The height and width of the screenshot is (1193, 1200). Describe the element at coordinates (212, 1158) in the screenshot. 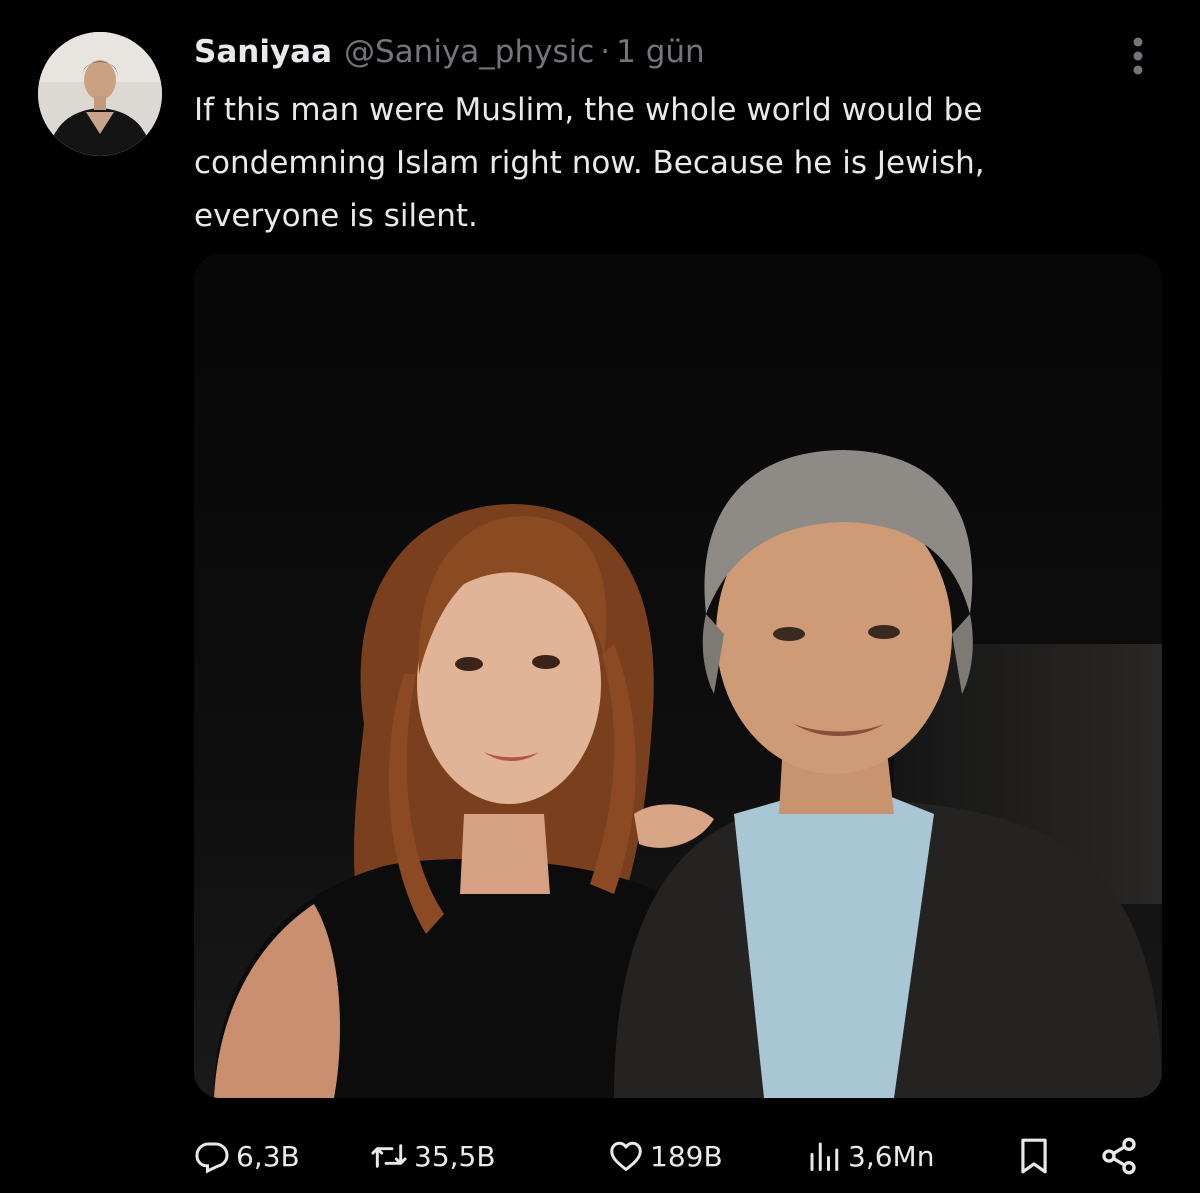

I see `reply-icon` at that location.